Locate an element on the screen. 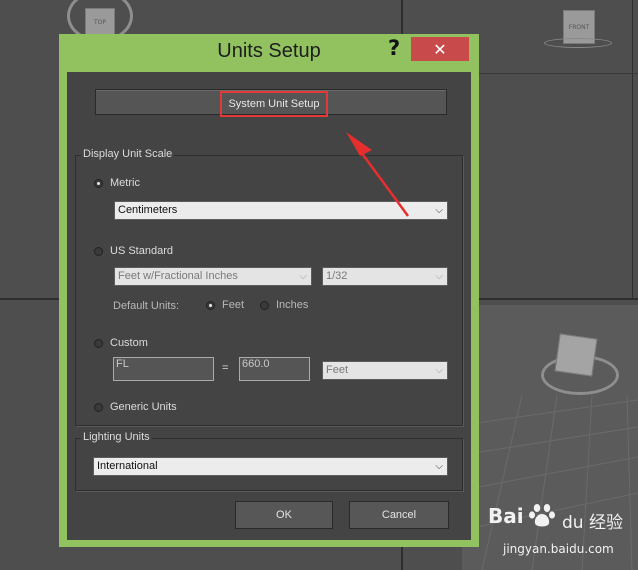 The image size is (638, 570). watermark-brand-cn: 经验 is located at coordinates (605, 523).